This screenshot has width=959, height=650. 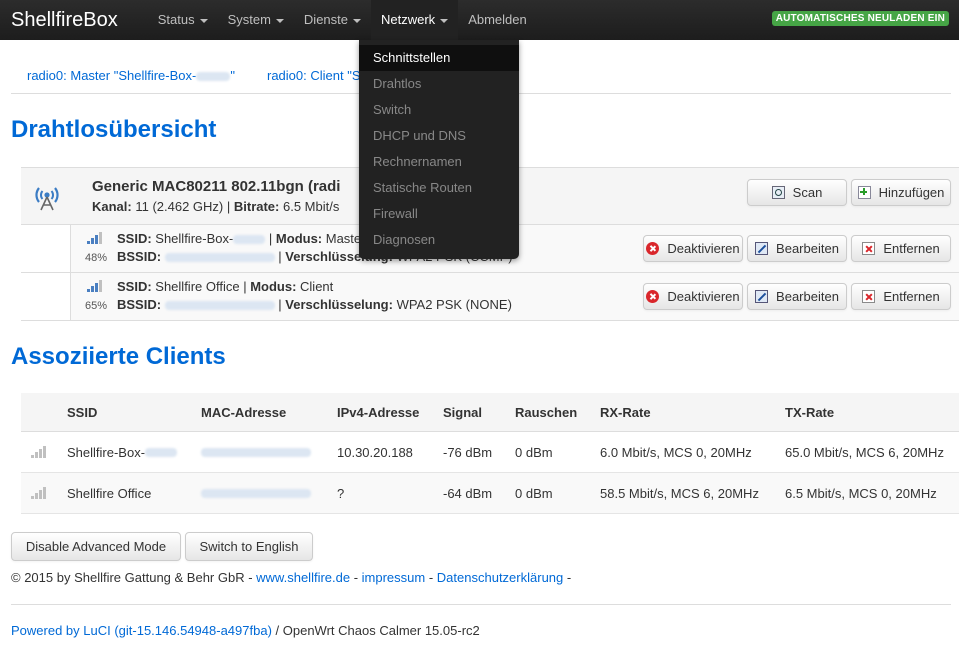 What do you see at coordinates (325, 19) in the screenshot?
I see `nav-dienste-label: Dienste` at bounding box center [325, 19].